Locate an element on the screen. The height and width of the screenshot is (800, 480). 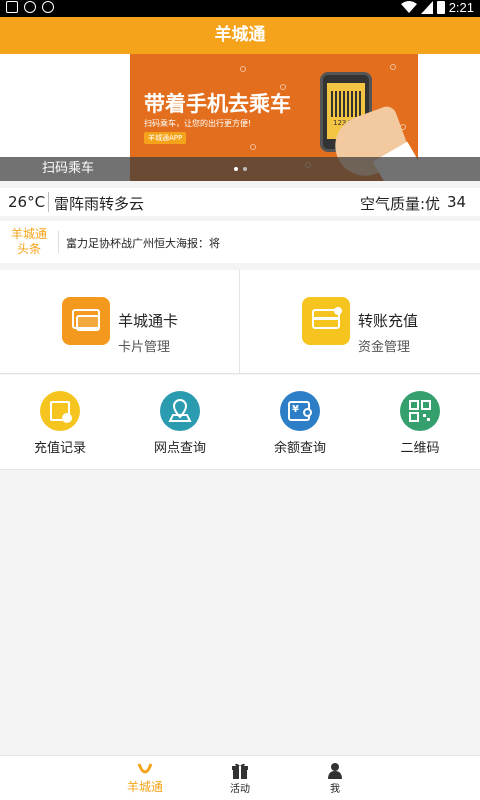
shield-notification-icon is located at coordinates (30, 7).